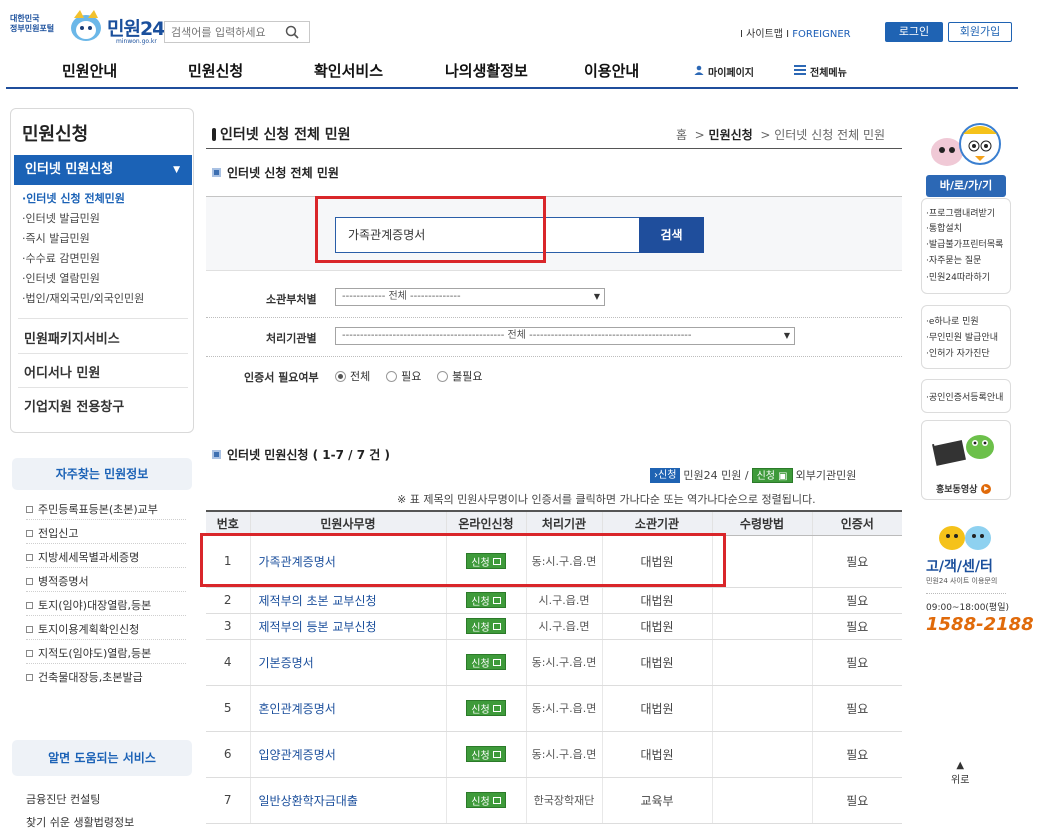  What do you see at coordinates (61, 258) in the screenshot?
I see `side-sub-fee-reduction: ·수수료 감면민원` at bounding box center [61, 258].